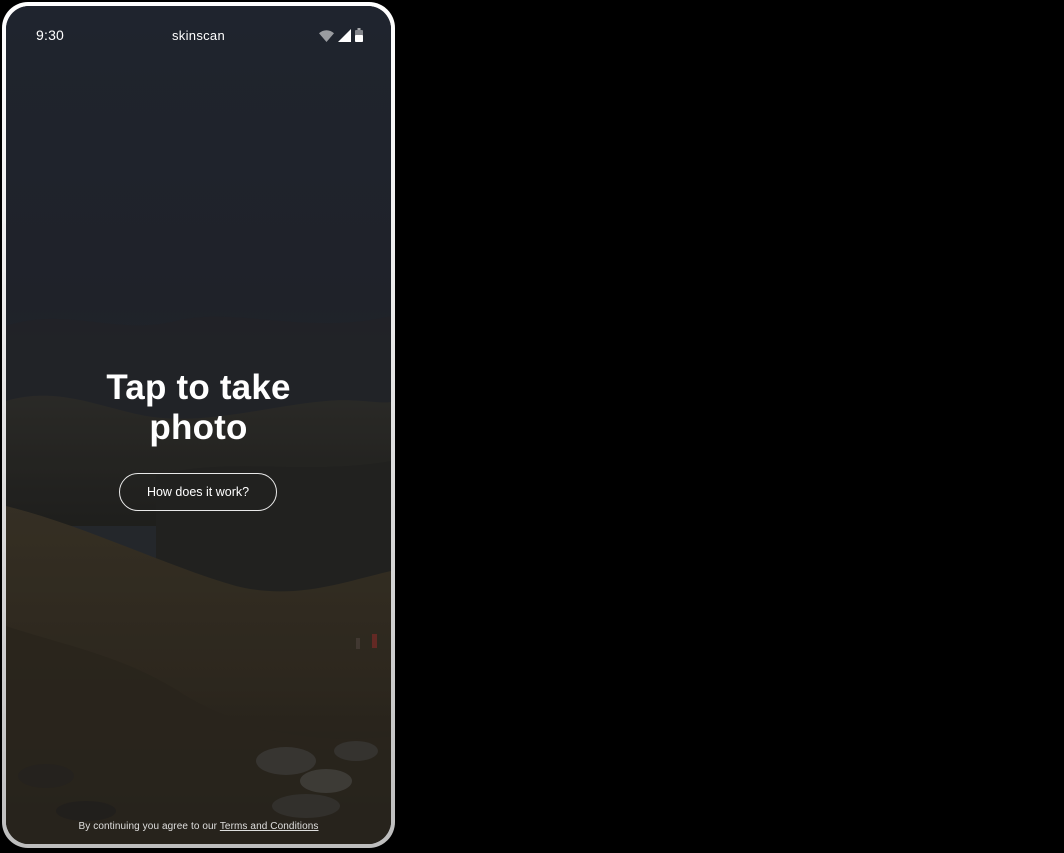 This screenshot has width=1064, height=853. Describe the element at coordinates (326, 36) in the screenshot. I see `wifi-icon` at that location.